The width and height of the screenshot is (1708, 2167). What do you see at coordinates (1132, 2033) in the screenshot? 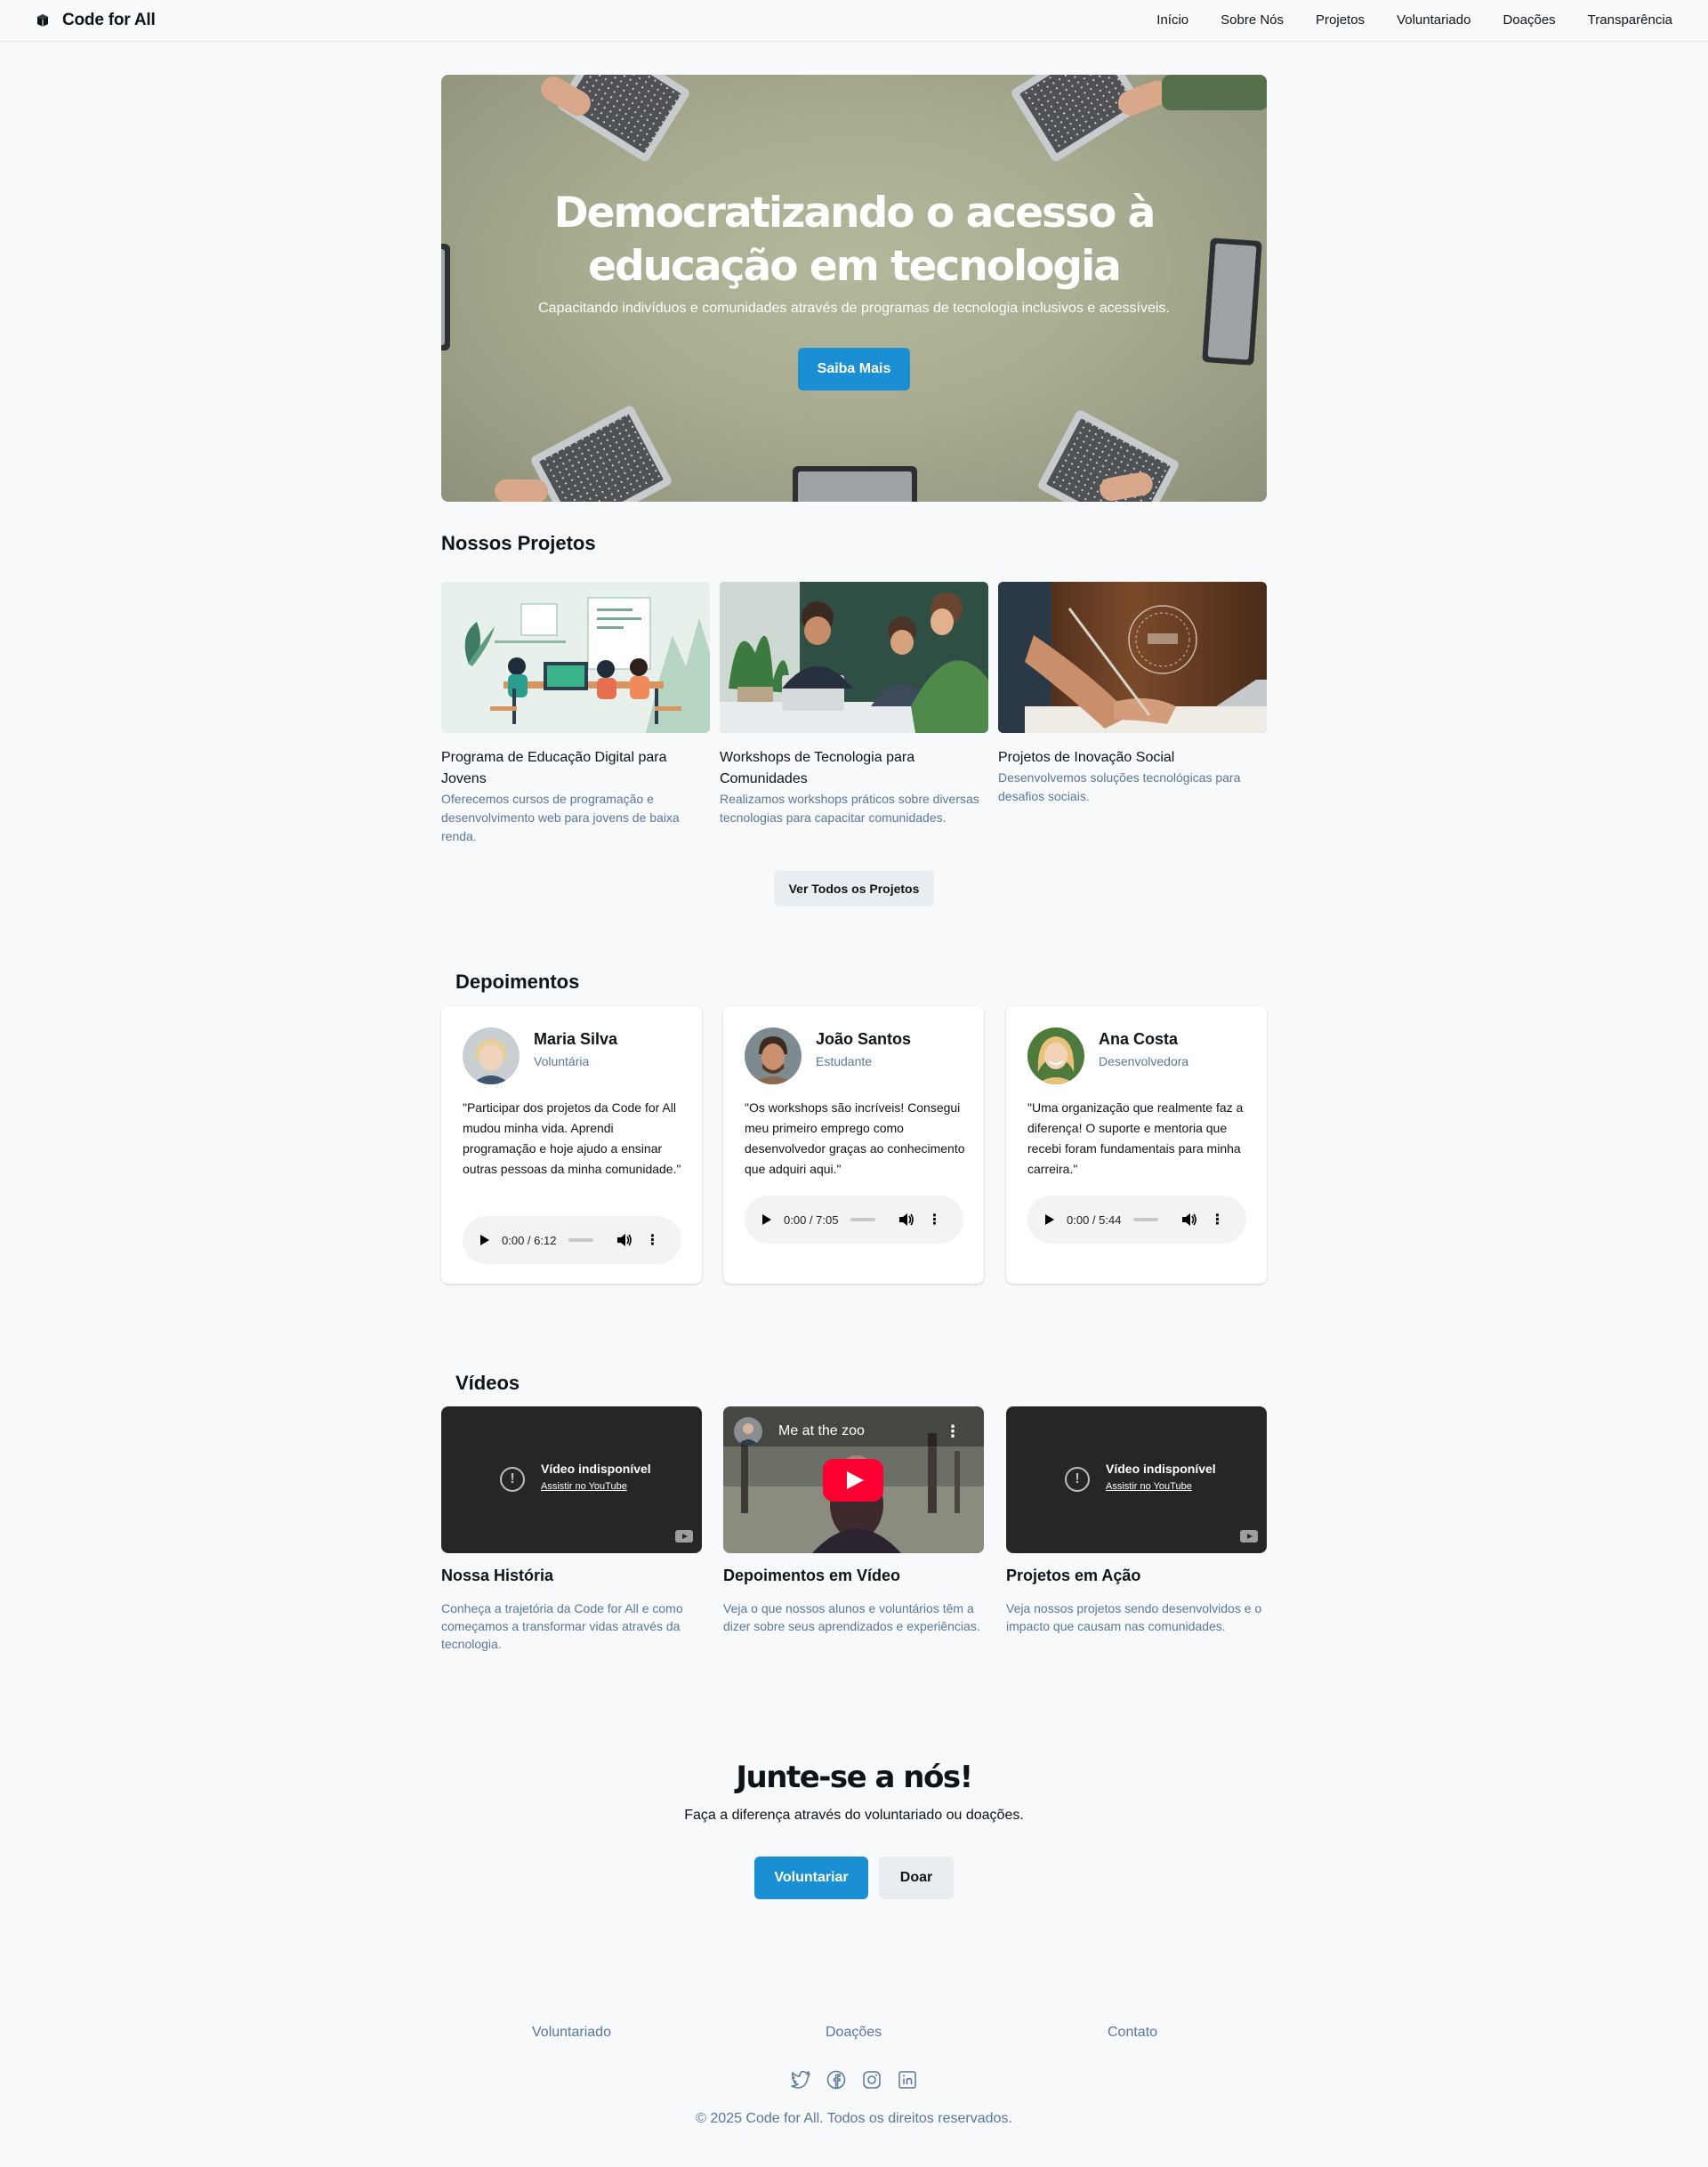
I see `footer-link-contato: Contato` at bounding box center [1132, 2033].